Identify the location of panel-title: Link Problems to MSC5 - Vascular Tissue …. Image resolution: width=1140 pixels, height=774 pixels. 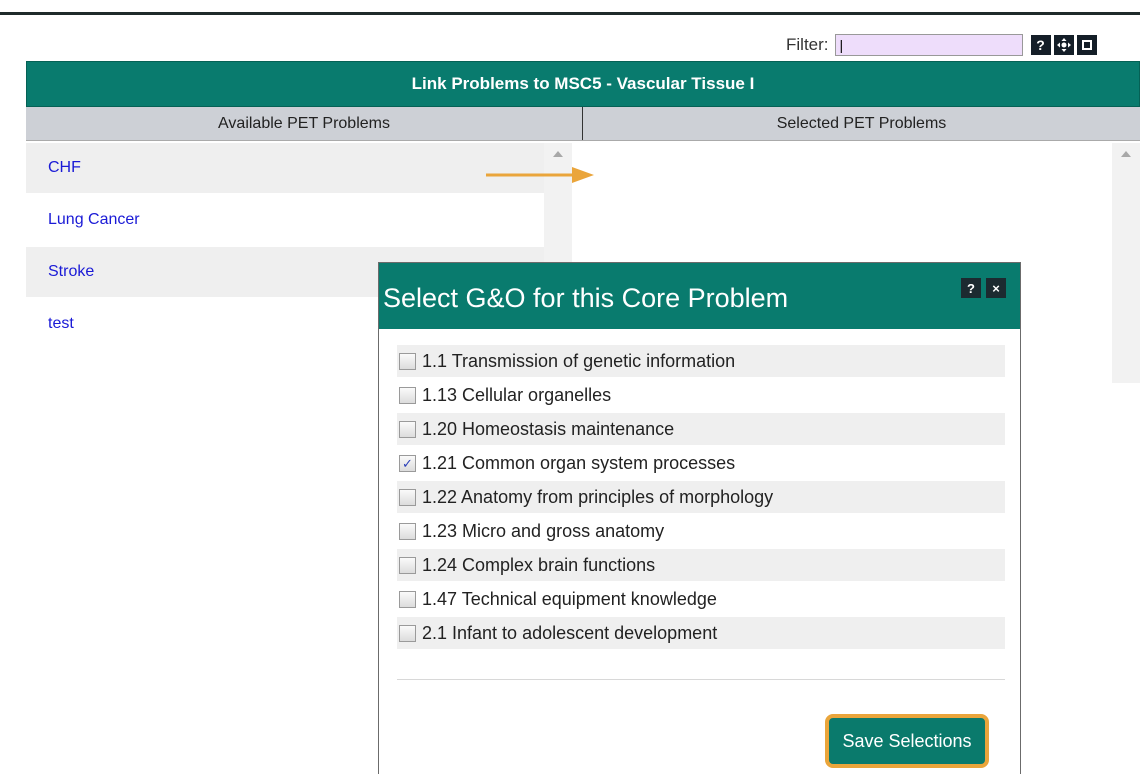
(583, 84).